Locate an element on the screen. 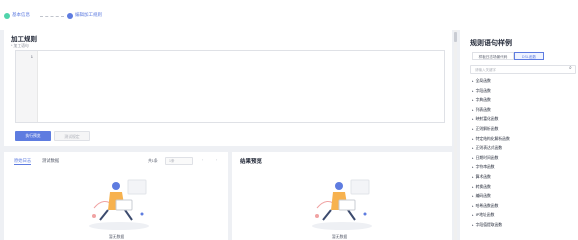 The image size is (578, 240). function-category-label: 哈希函数函数 is located at coordinates (487, 205).